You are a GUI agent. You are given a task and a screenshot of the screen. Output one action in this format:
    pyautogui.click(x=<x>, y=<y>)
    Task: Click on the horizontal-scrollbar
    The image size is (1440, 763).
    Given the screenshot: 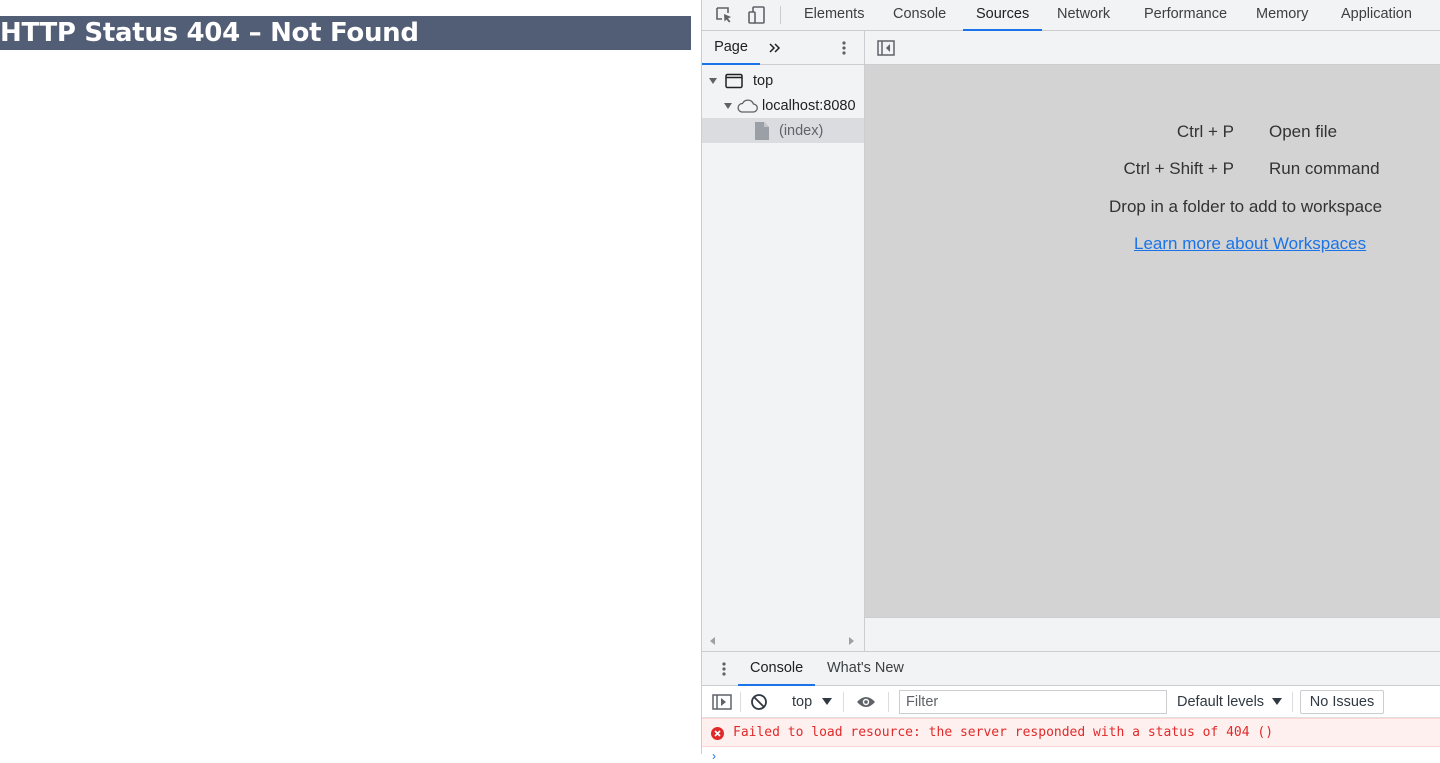 What is the action you would take?
    pyautogui.click(x=783, y=639)
    